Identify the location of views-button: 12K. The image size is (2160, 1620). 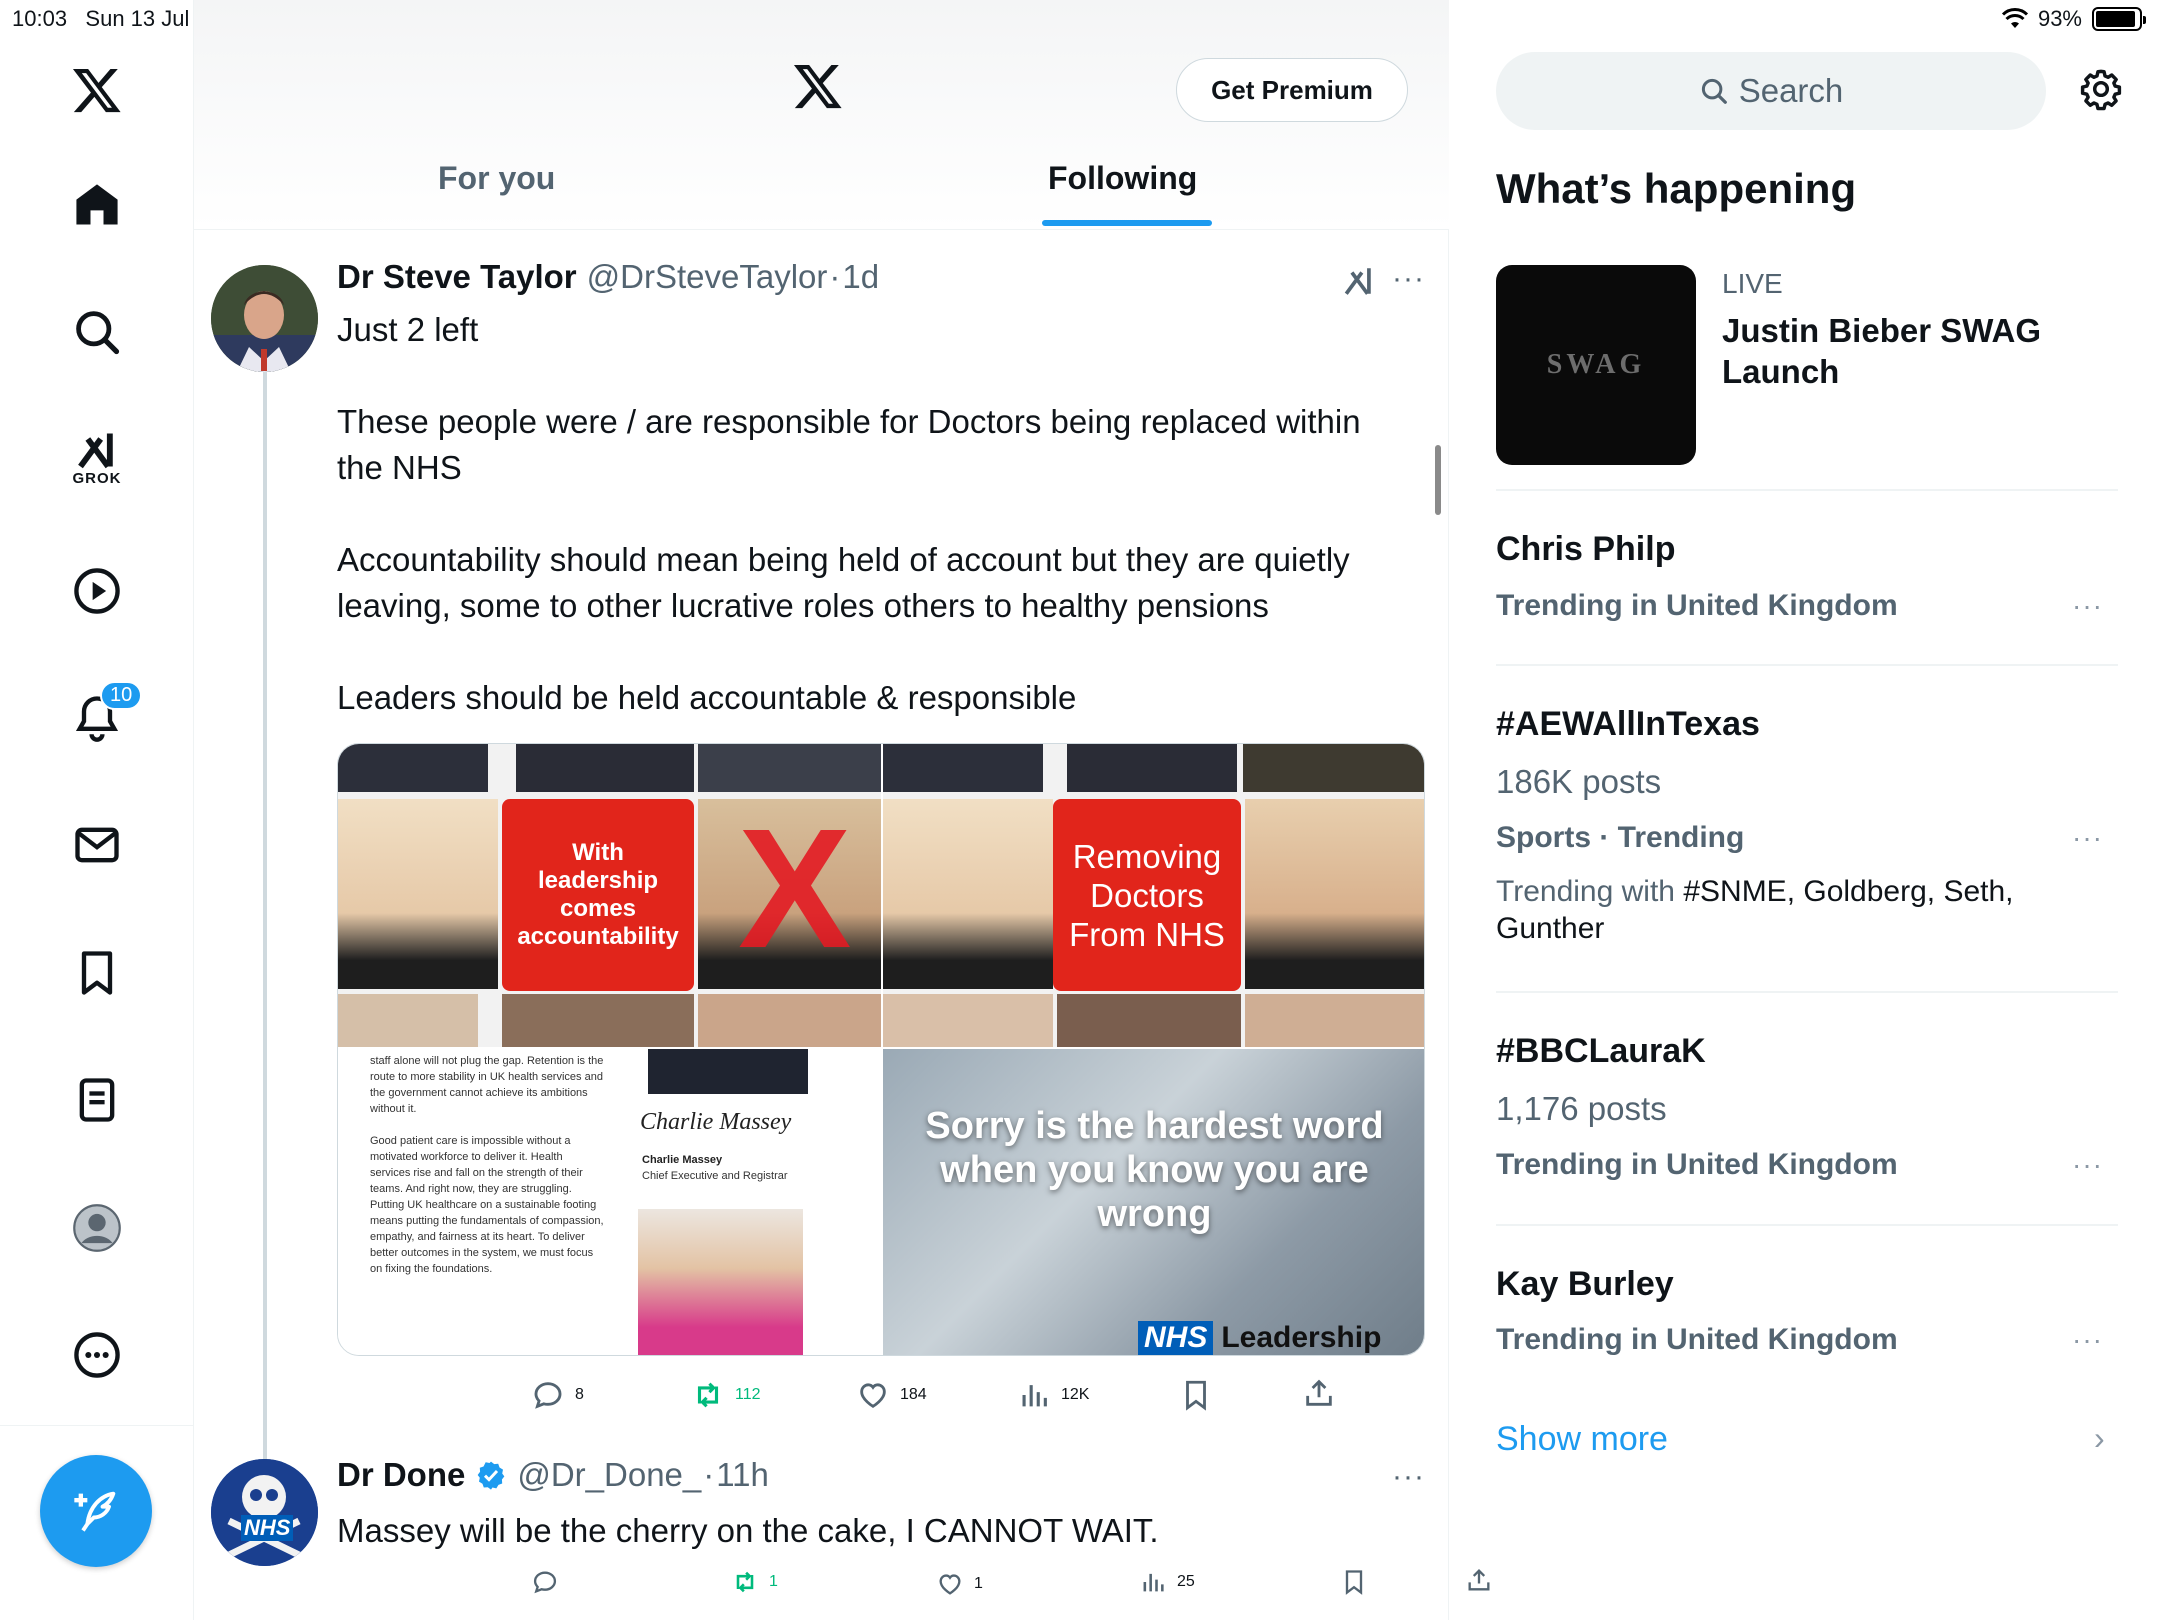
(1053, 1395).